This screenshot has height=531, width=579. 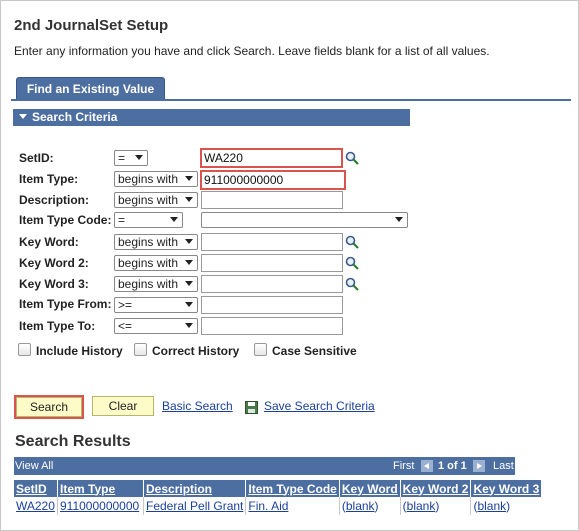 What do you see at coordinates (506, 506) in the screenshot?
I see `cell-key-word-3: (blank)` at bounding box center [506, 506].